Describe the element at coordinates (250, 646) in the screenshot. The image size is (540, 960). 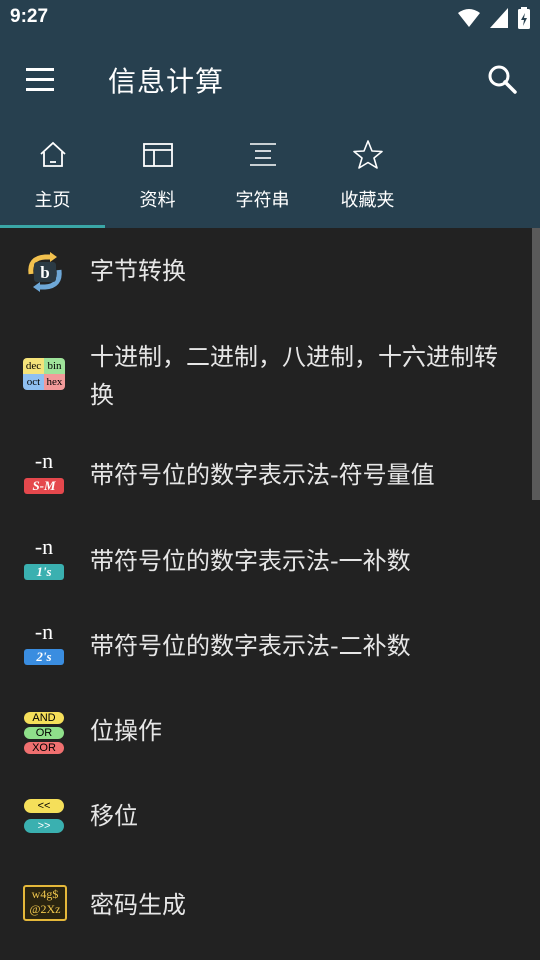
I see `list-item-label: 带符号位的数字表示法-二补数` at that location.